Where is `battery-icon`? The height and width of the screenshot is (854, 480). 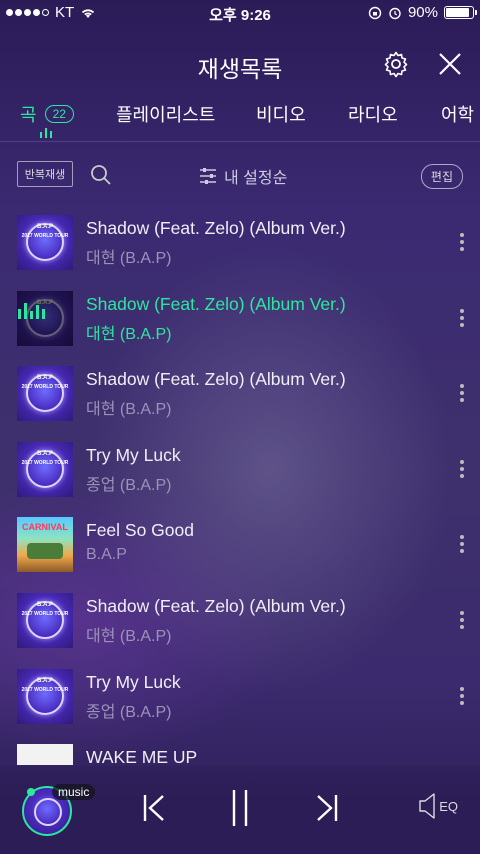 battery-icon is located at coordinates (460, 12).